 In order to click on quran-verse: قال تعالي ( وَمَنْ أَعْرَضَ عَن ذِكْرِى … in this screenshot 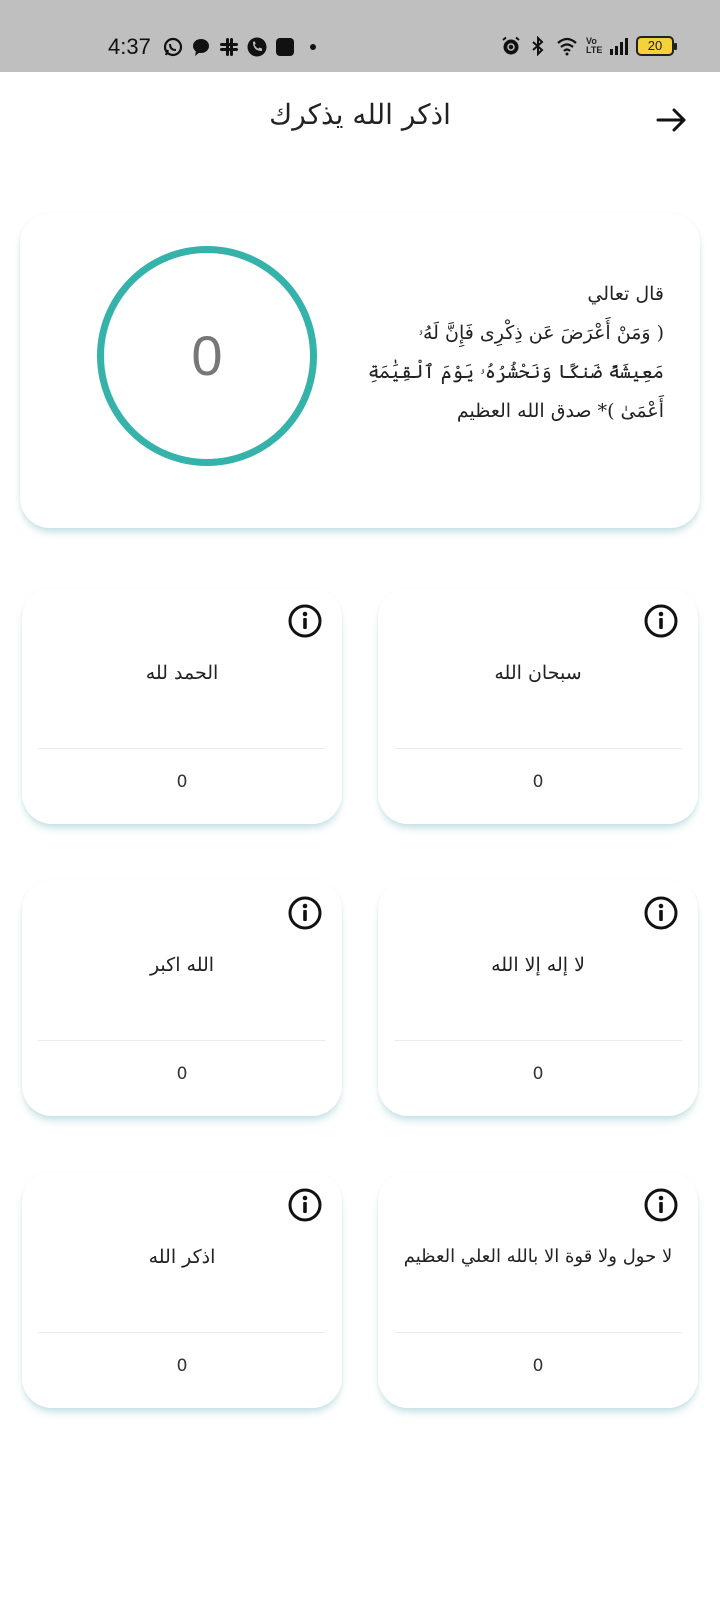, I will do `click(514, 353)`.